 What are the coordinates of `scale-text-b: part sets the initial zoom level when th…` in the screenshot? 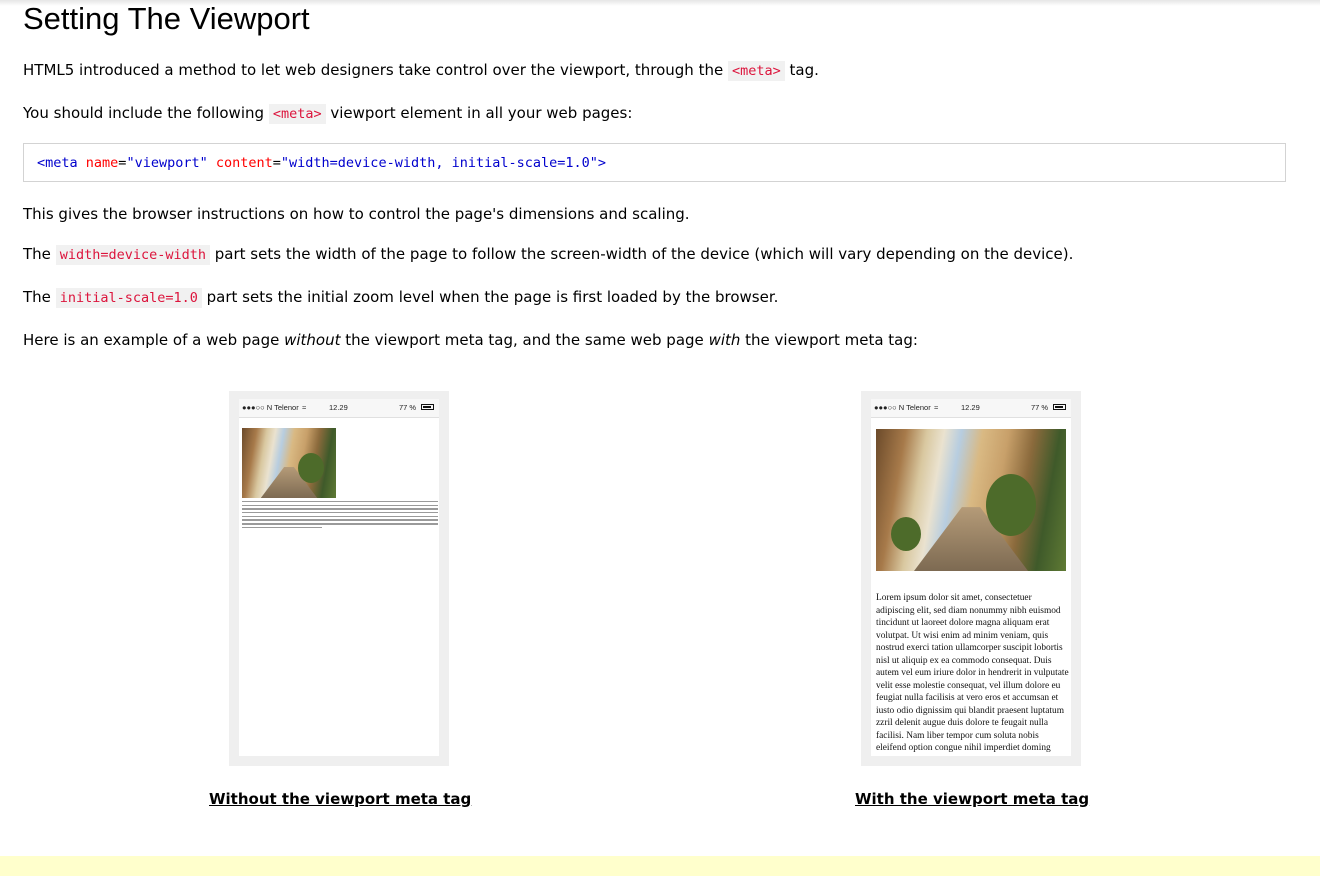 It's located at (492, 297).